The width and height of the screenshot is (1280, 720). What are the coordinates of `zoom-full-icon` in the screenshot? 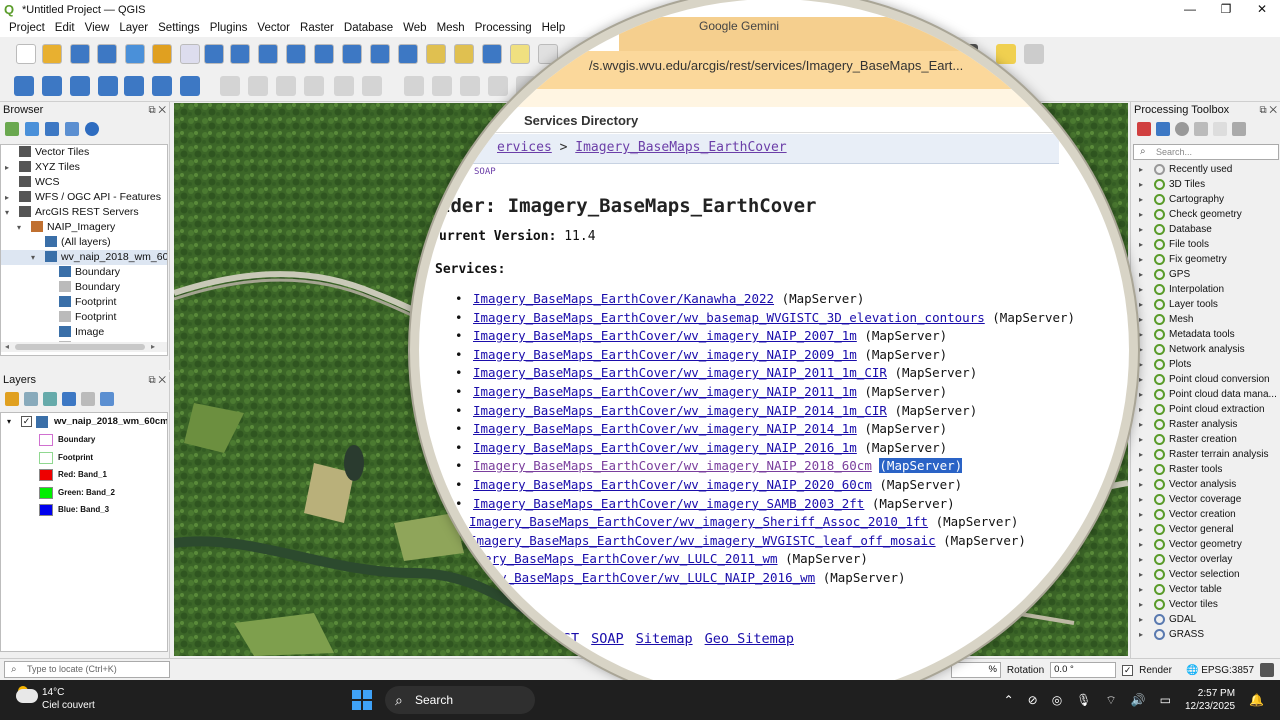 It's located at (324, 54).